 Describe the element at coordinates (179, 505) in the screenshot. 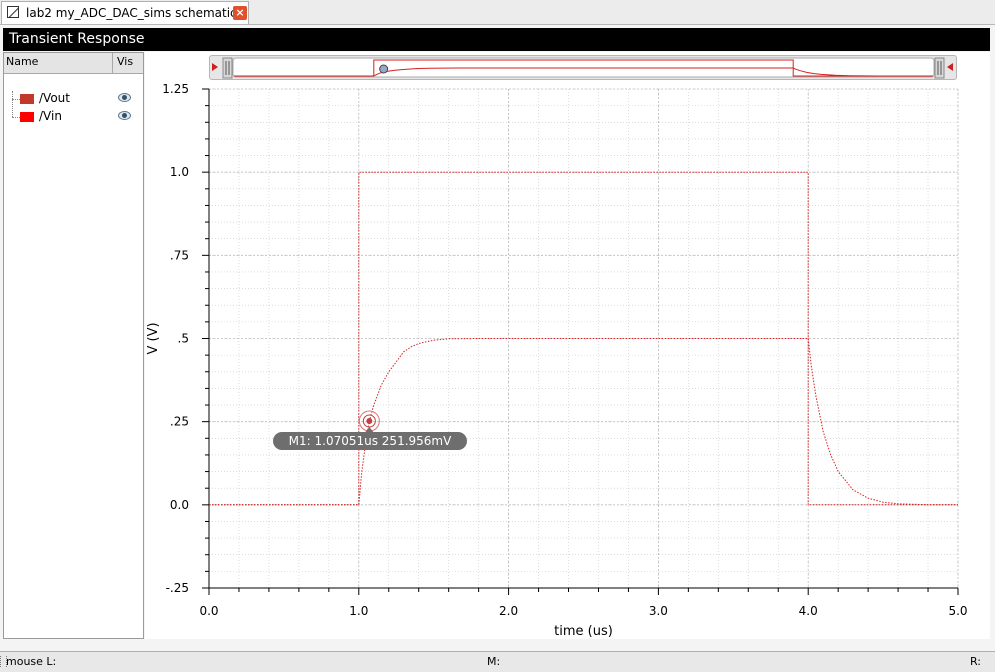

I see `y-tick-label: 0.0` at that location.